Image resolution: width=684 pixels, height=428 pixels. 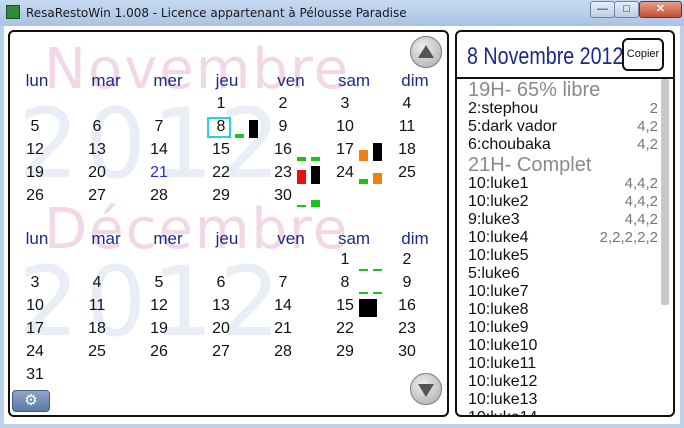 What do you see at coordinates (563, 346) in the screenshot?
I see `reservation-item: 10:luke10` at bounding box center [563, 346].